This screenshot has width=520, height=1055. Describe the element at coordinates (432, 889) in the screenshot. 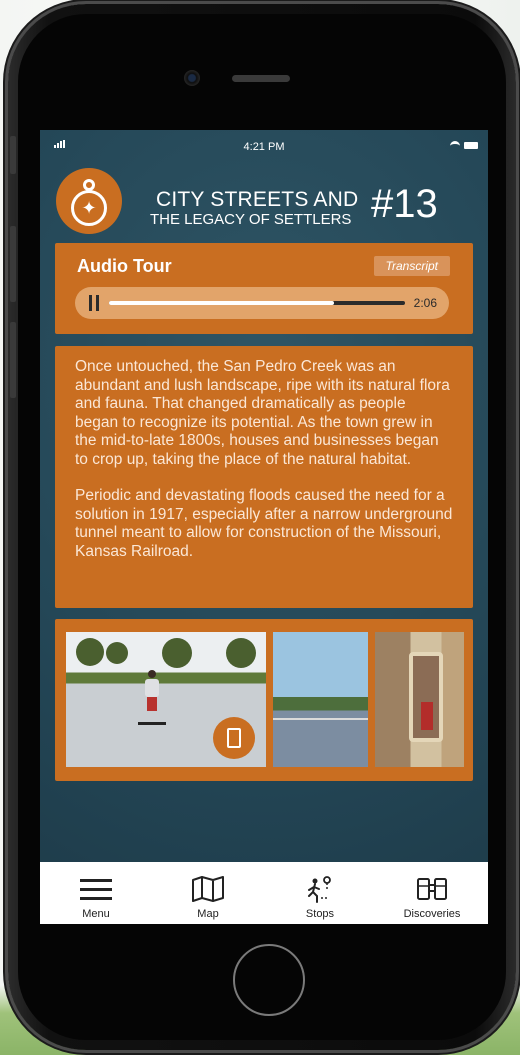

I see `binoculars-icon` at that location.